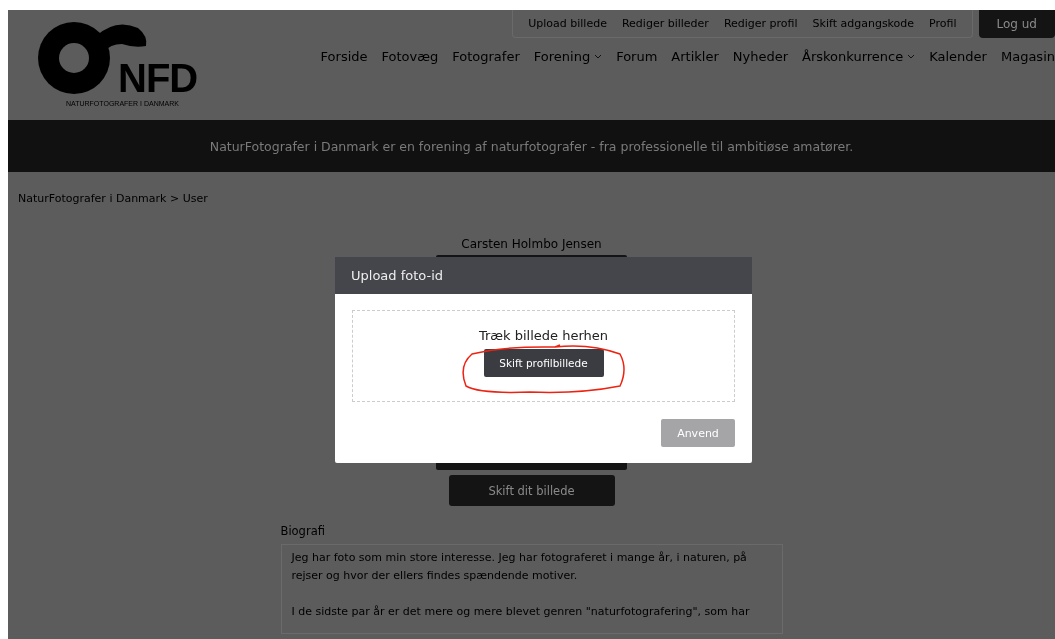 This screenshot has width=1055, height=639. Describe the element at coordinates (1016, 24) in the screenshot. I see `logout-button: Log ud` at that location.